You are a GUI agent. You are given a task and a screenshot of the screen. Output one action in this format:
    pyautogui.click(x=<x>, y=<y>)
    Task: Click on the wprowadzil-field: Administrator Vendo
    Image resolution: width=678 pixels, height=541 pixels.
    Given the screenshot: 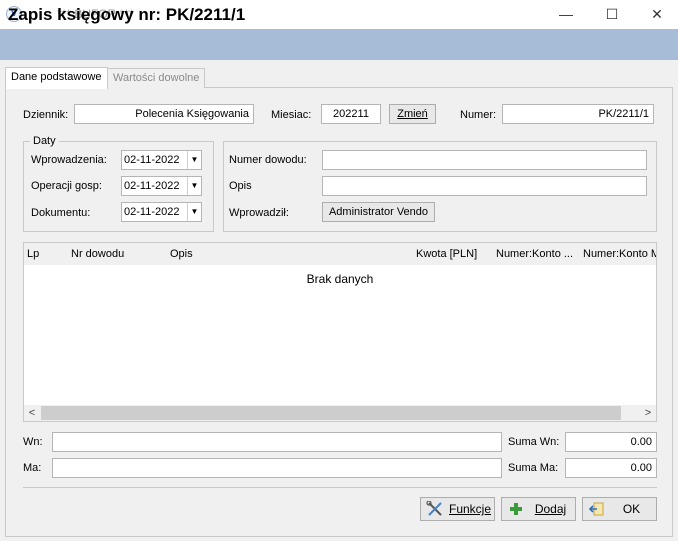 What is the action you would take?
    pyautogui.click(x=378, y=212)
    